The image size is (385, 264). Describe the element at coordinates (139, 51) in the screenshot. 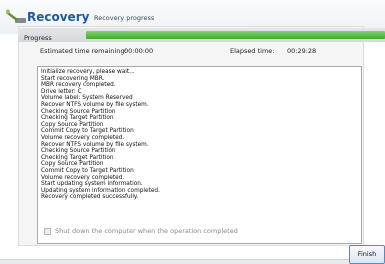

I see `remaining-time-value: 00:00:00` at that location.